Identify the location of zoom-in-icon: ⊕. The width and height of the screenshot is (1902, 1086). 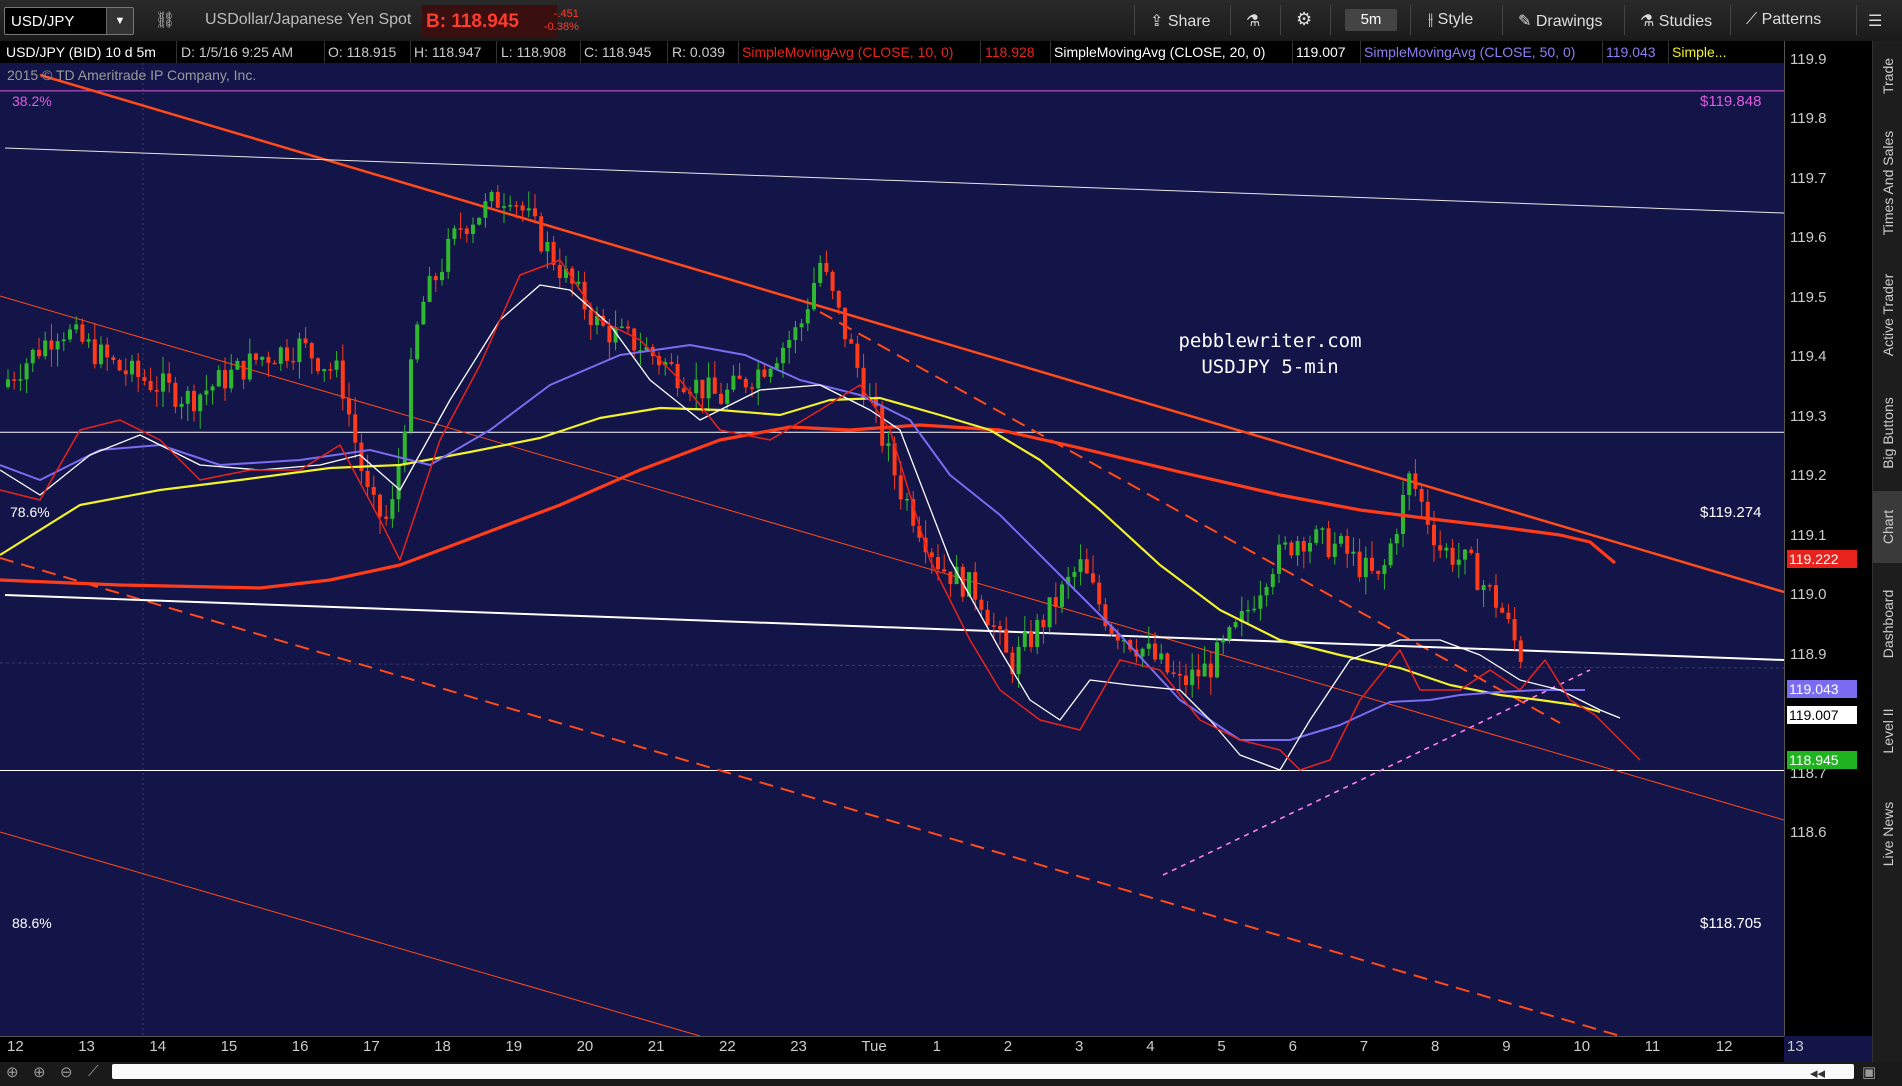
(39, 1072).